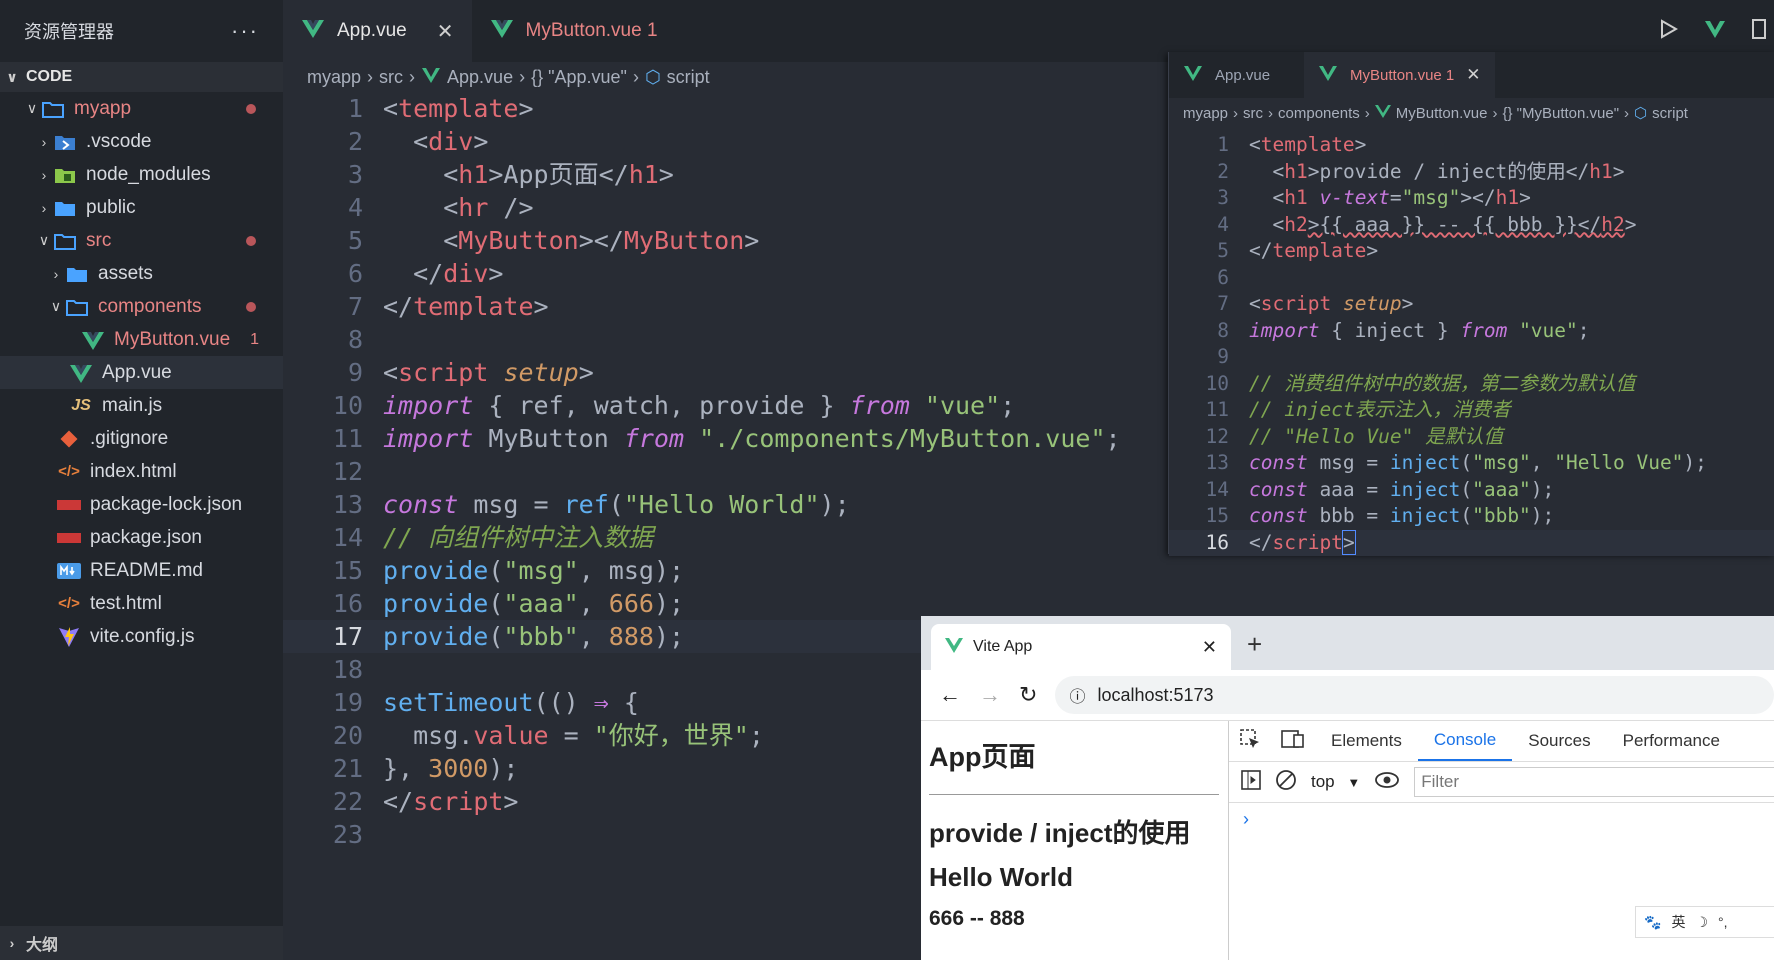  I want to click on tree-item-app-vue: App.vue, so click(141, 372).